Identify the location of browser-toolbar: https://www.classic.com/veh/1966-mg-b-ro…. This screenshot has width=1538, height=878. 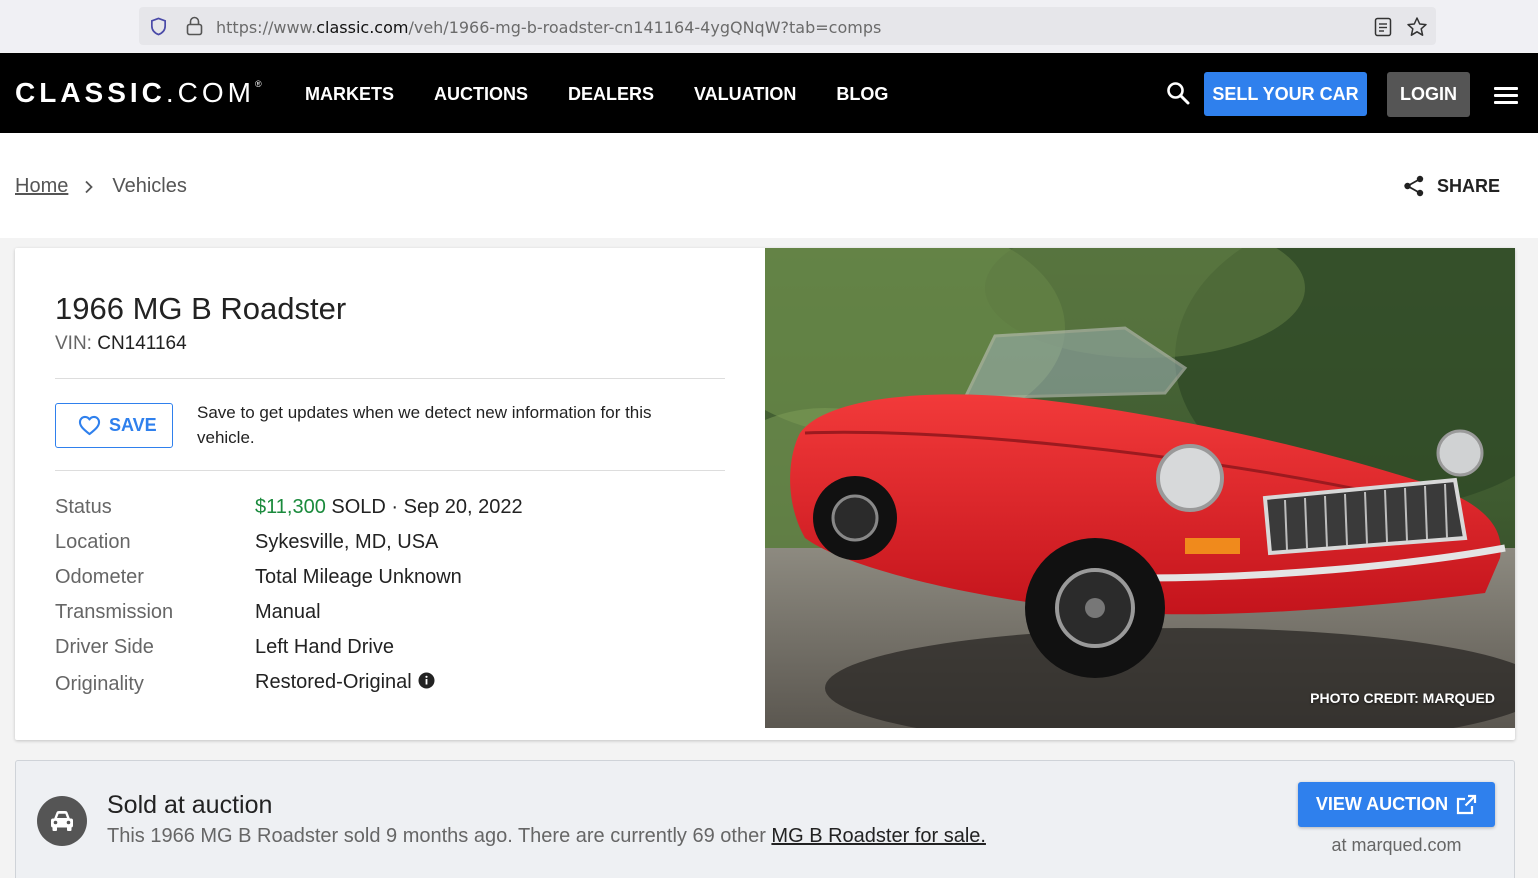
(769, 26).